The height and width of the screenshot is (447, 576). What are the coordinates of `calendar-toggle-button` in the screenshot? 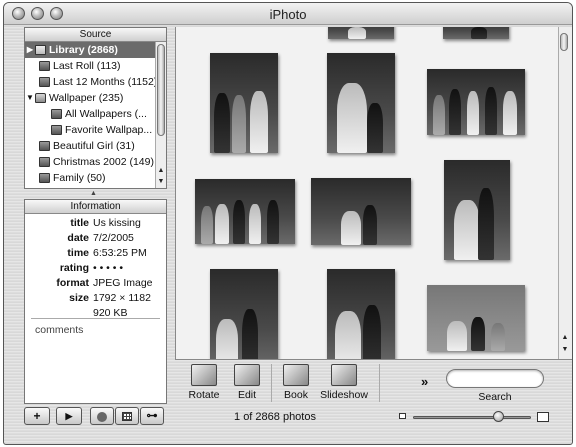 It's located at (127, 416).